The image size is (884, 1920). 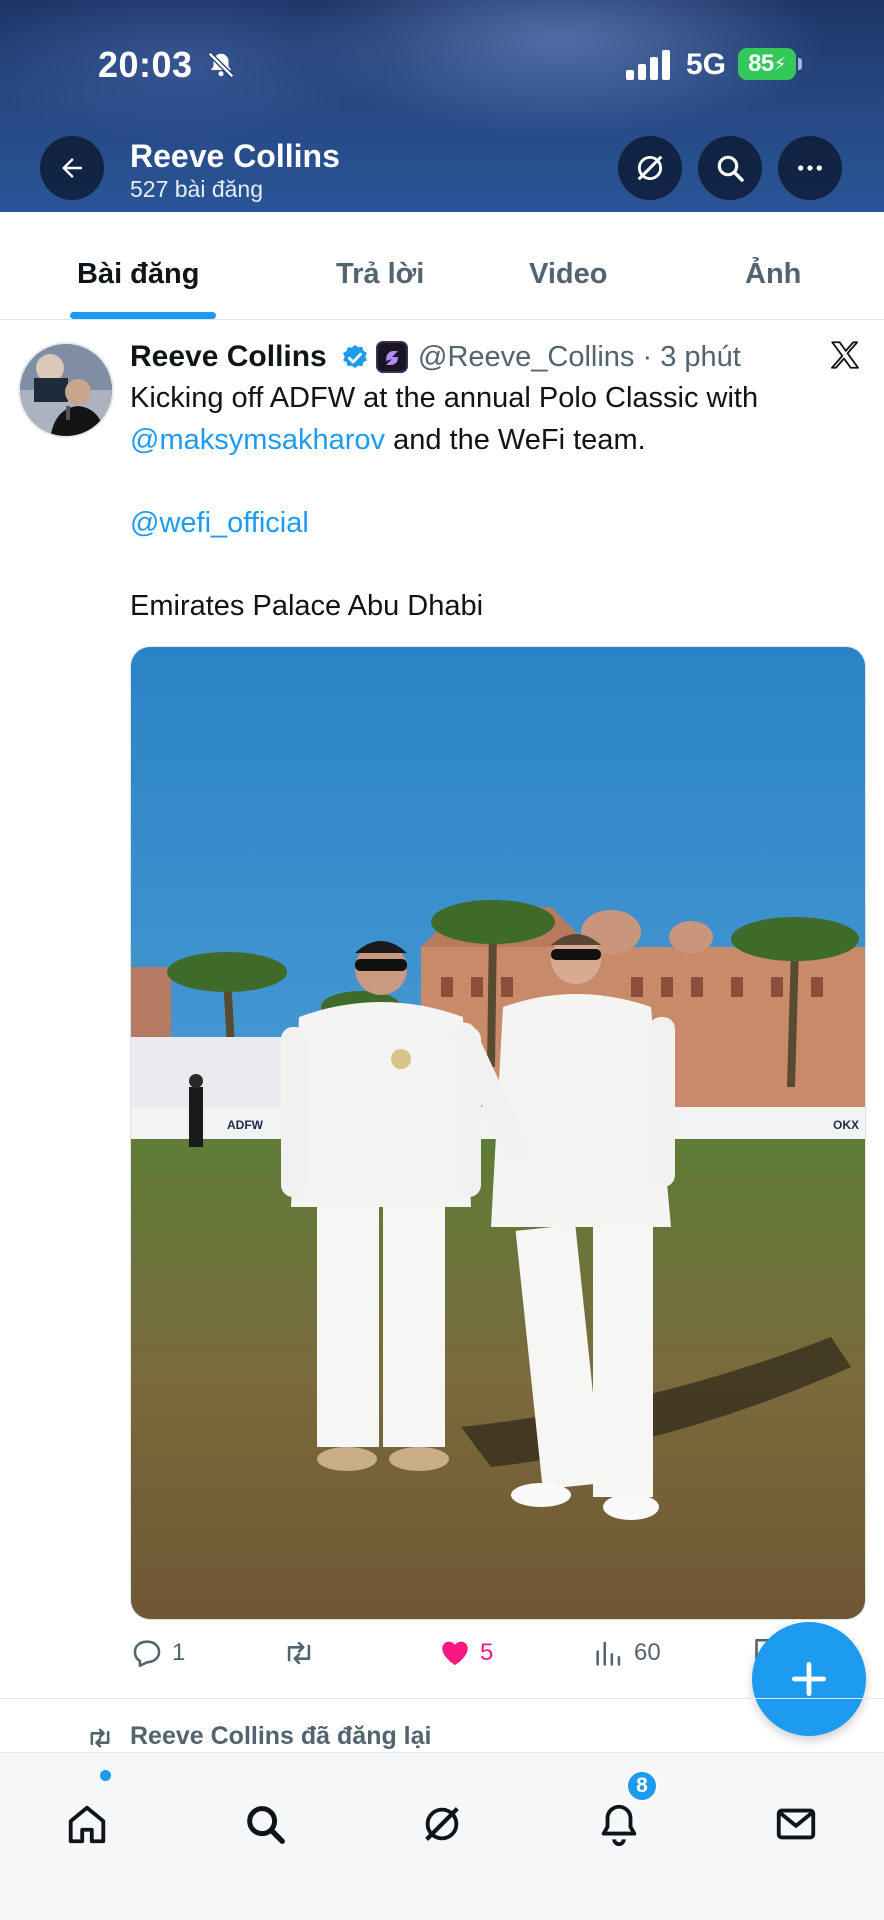 I want to click on nav-explore, so click(x=265, y=1824).